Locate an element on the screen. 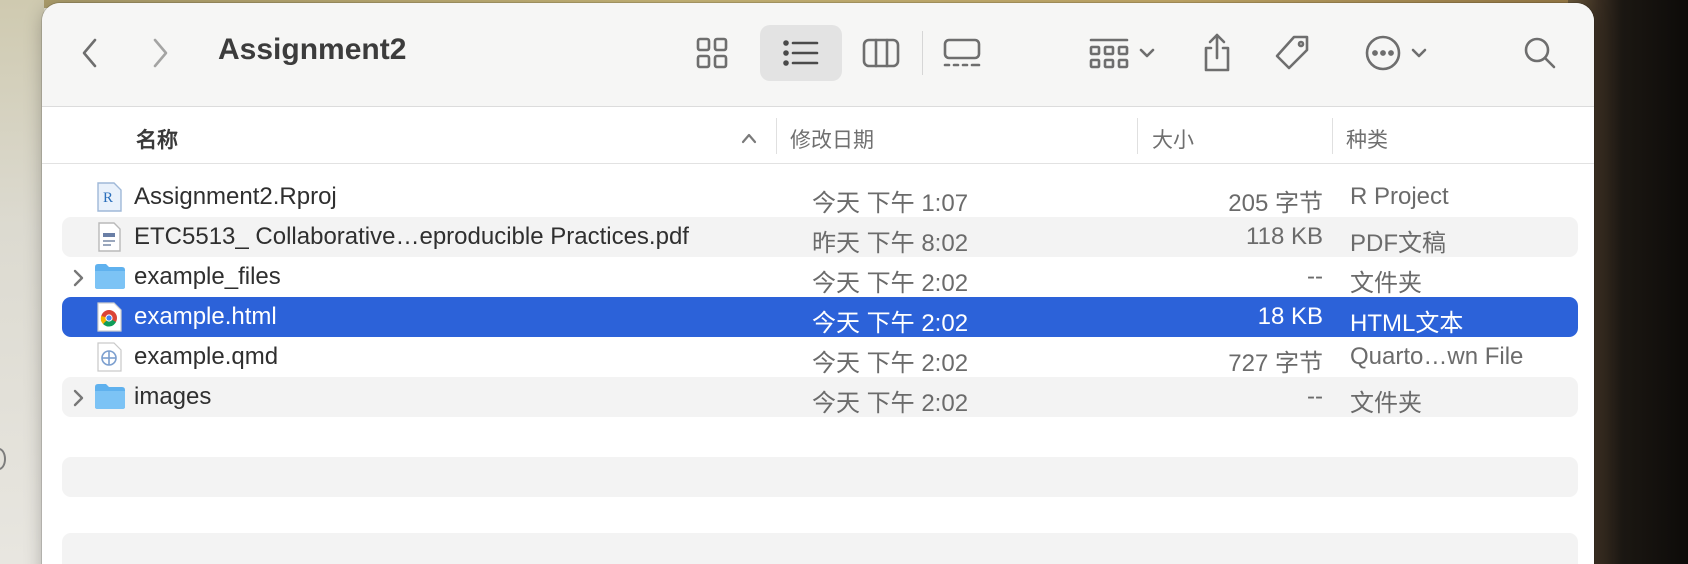  file-date: 今天 下午 1:07 is located at coordinates (890, 203).